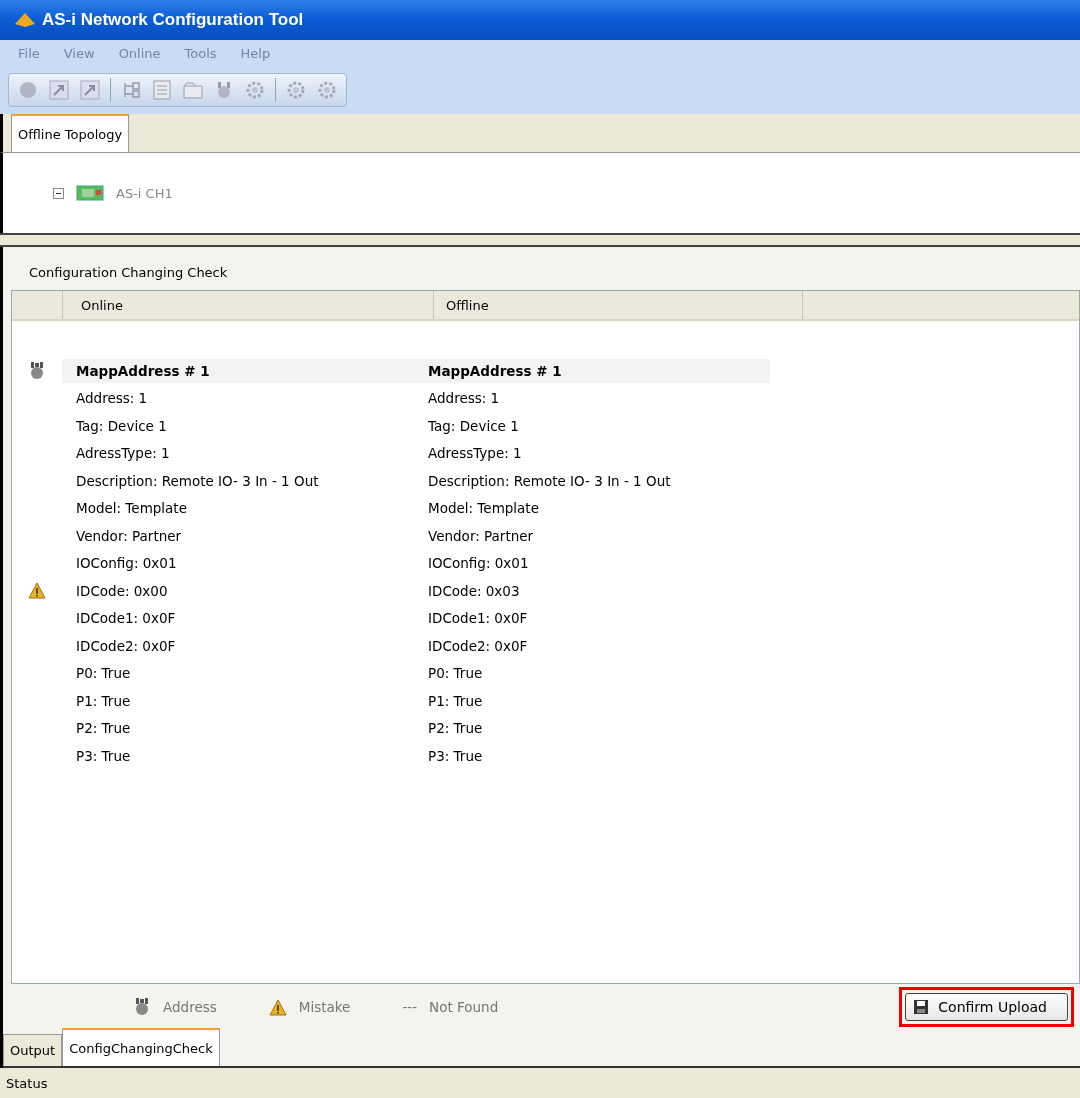 Image resolution: width=1080 pixels, height=1098 pixels. What do you see at coordinates (247, 305) in the screenshot?
I see `column-header: Online` at bounding box center [247, 305].